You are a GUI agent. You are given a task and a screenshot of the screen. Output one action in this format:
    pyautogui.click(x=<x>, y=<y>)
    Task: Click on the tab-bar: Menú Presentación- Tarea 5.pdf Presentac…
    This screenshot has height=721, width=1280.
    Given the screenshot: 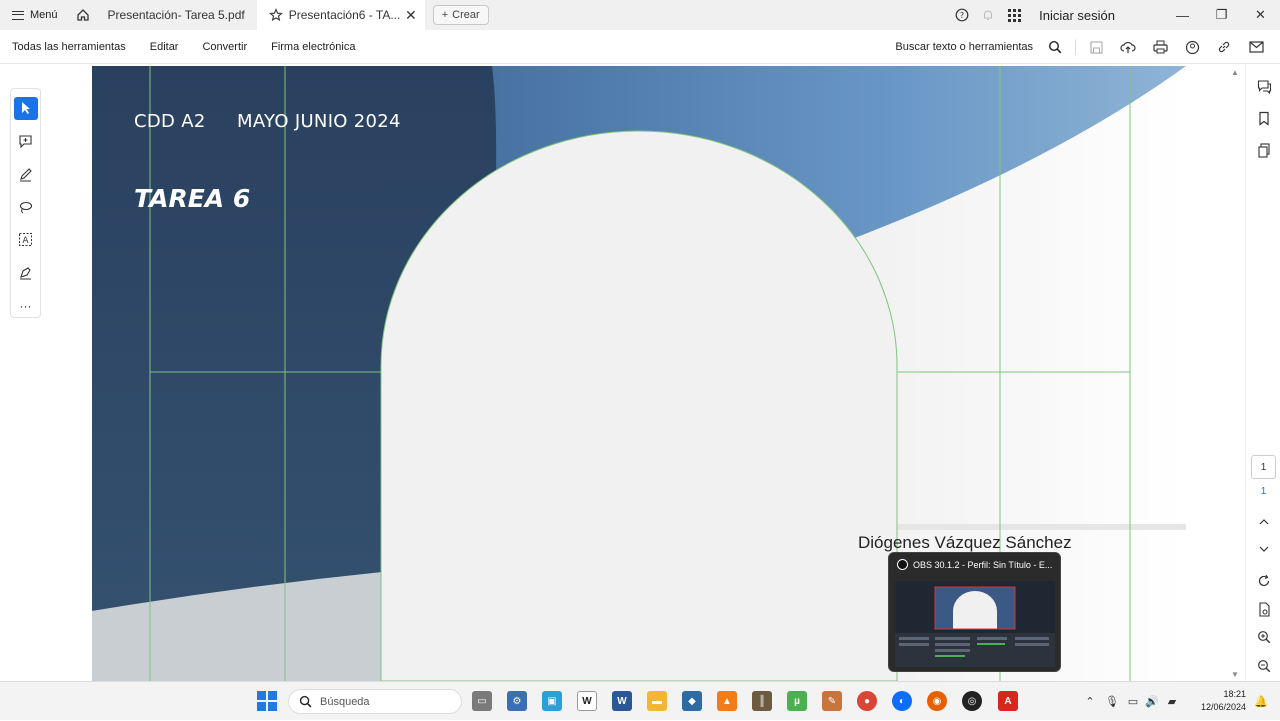 What is the action you would take?
    pyautogui.click(x=640, y=15)
    